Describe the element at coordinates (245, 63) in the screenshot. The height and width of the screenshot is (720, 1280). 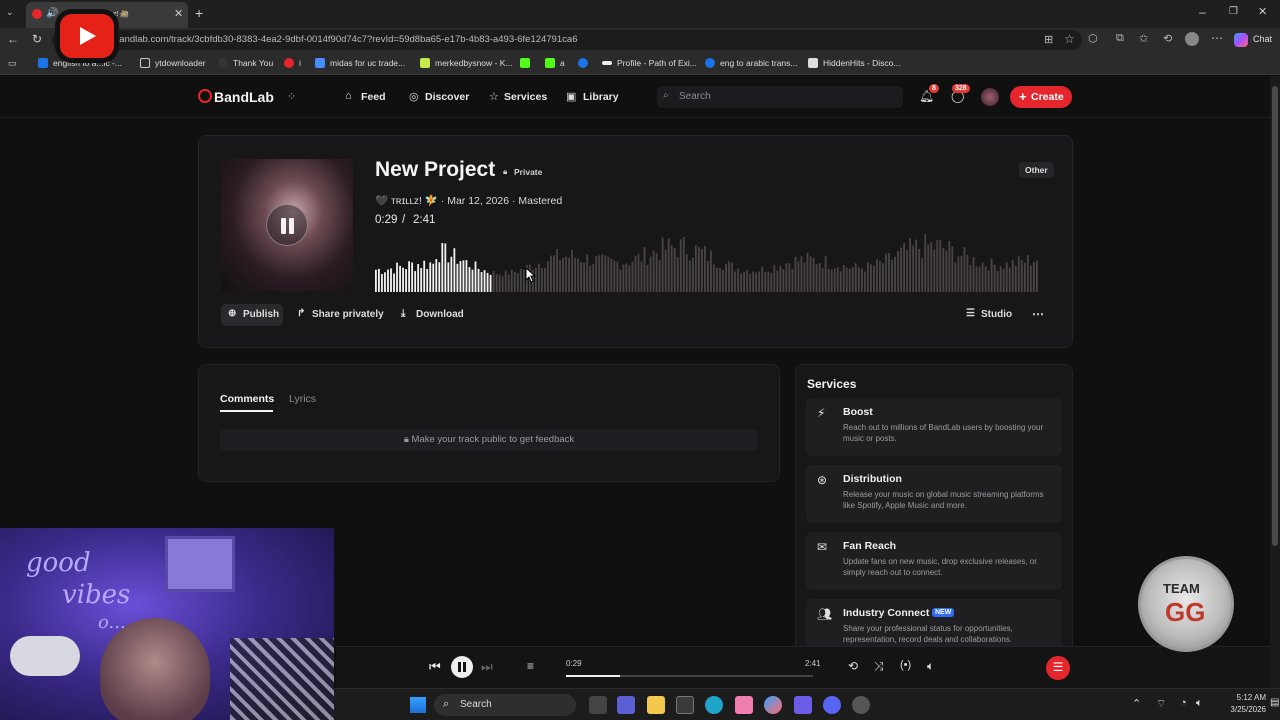
I see `bookmark-item: Thank You` at that location.